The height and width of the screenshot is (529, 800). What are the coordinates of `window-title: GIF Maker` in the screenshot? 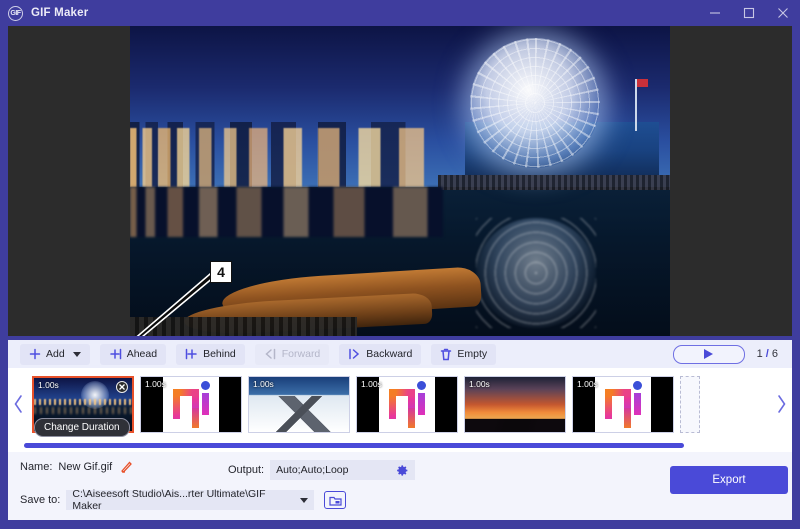 It's located at (60, 13).